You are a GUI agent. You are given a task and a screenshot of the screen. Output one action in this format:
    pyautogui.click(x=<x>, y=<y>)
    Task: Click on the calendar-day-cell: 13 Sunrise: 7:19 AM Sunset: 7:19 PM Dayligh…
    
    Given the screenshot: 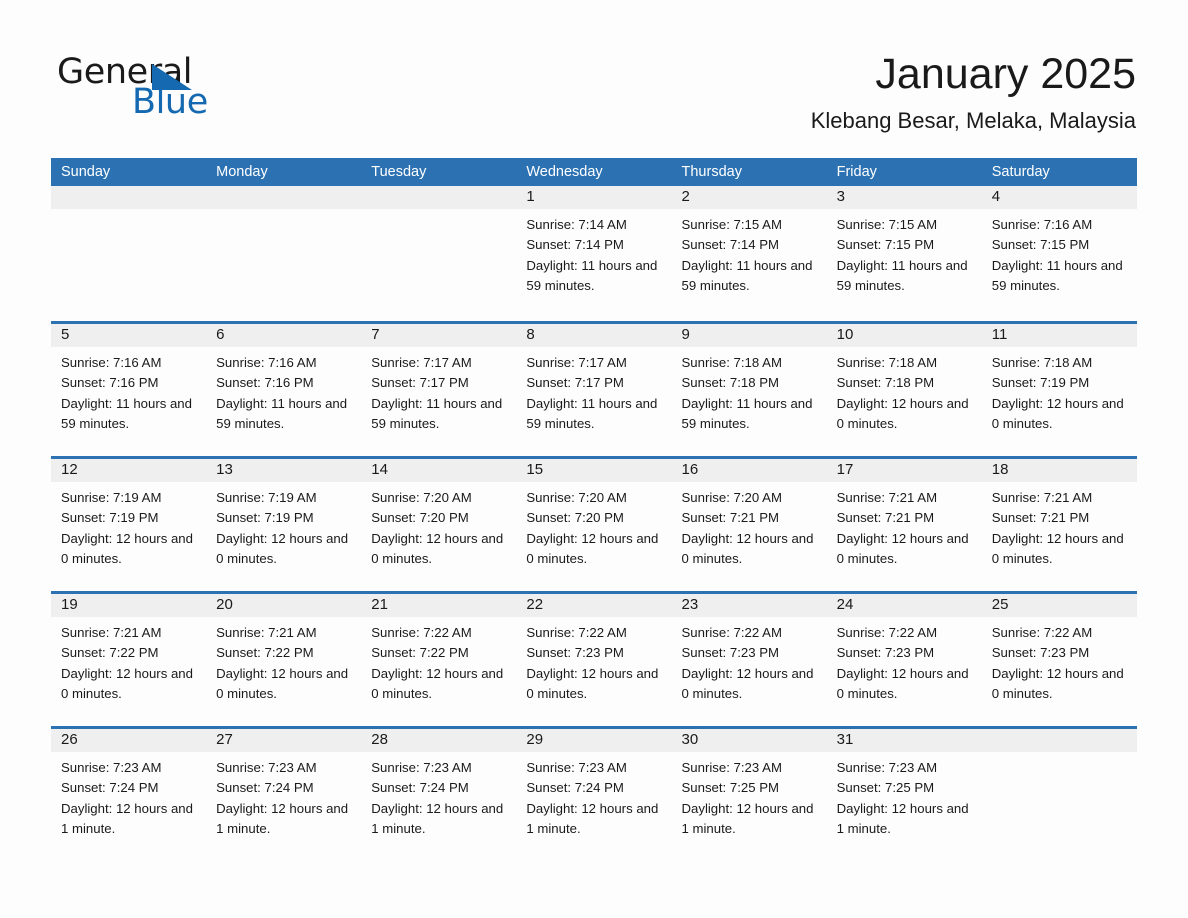 What is the action you would take?
    pyautogui.click(x=283, y=525)
    